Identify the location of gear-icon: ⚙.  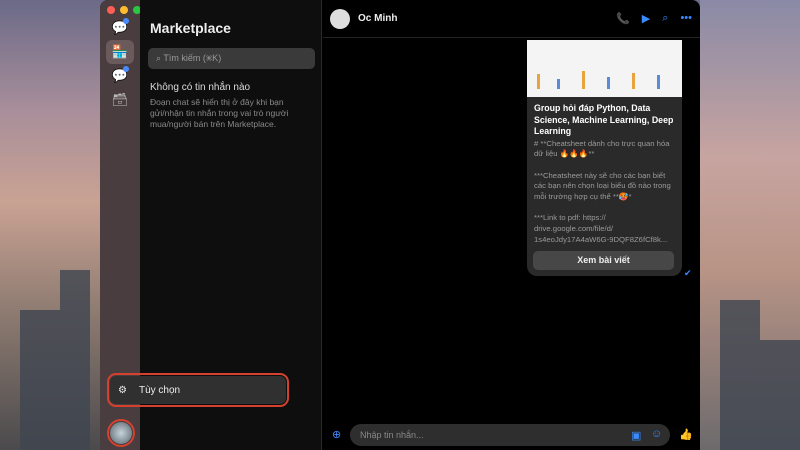
(122, 390).